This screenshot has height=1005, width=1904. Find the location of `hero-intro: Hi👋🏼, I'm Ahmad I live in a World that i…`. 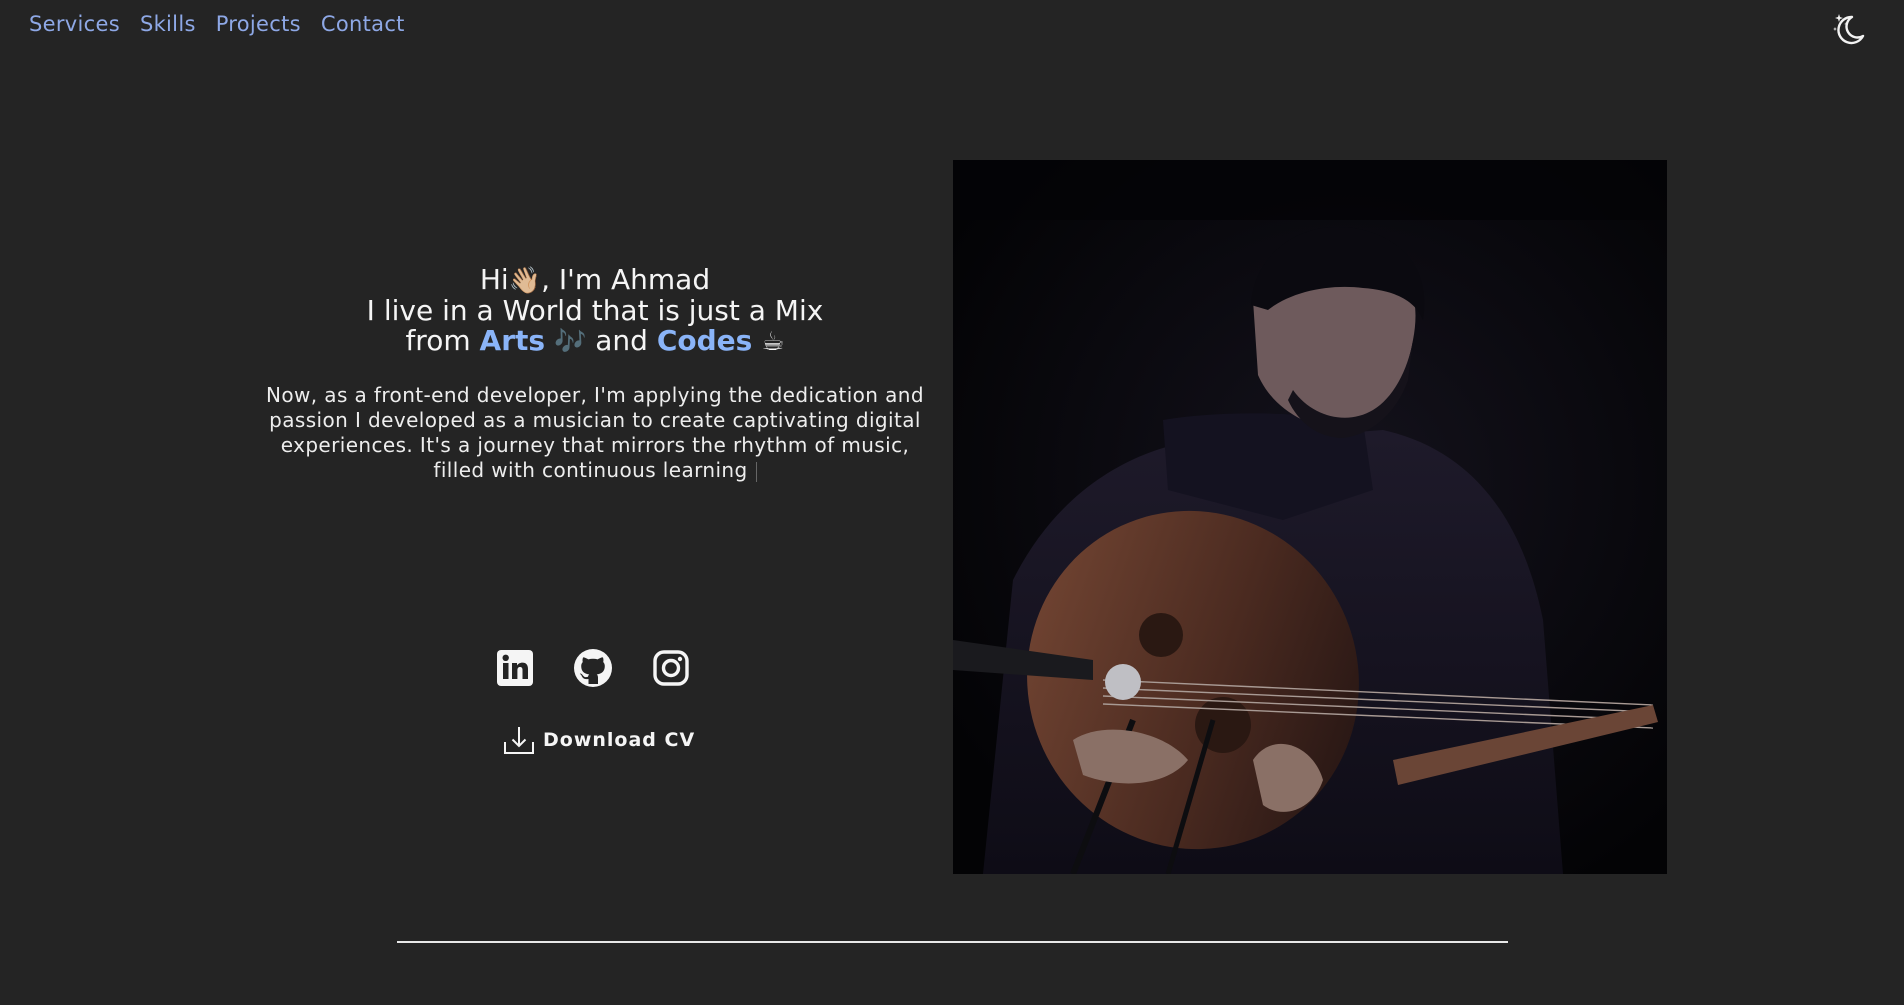

hero-intro: Hi👋🏼, I'm Ahmad I live in a World that i… is located at coordinates (595, 374).